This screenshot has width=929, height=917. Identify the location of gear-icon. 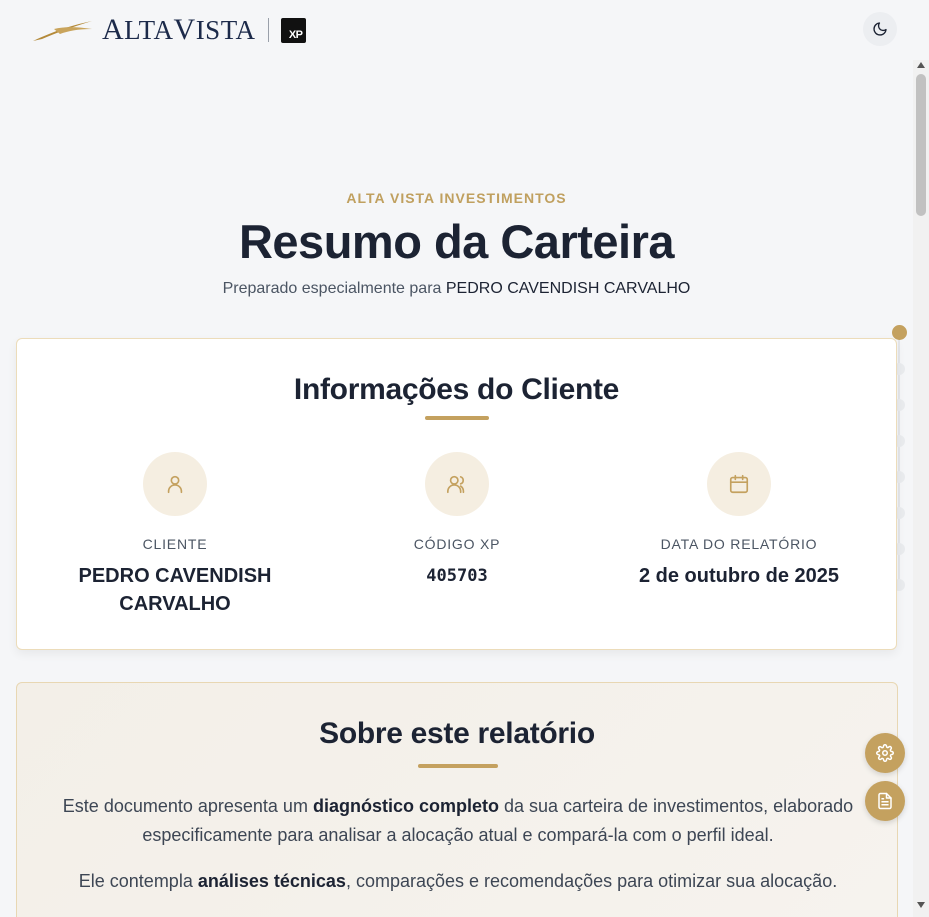
(885, 753).